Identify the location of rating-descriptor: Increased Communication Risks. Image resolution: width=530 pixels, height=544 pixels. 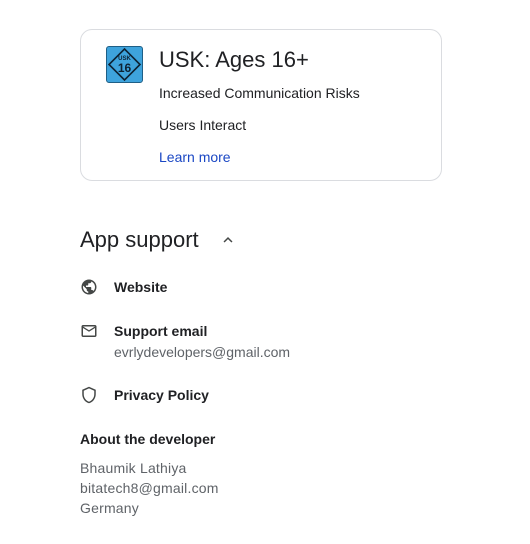
(259, 93).